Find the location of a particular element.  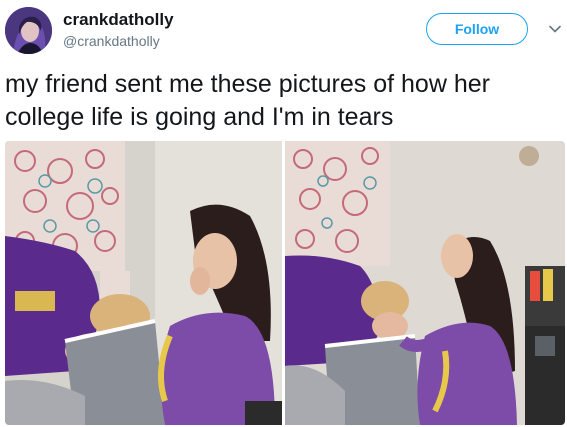

display-name: crankdatholly is located at coordinates (118, 20).